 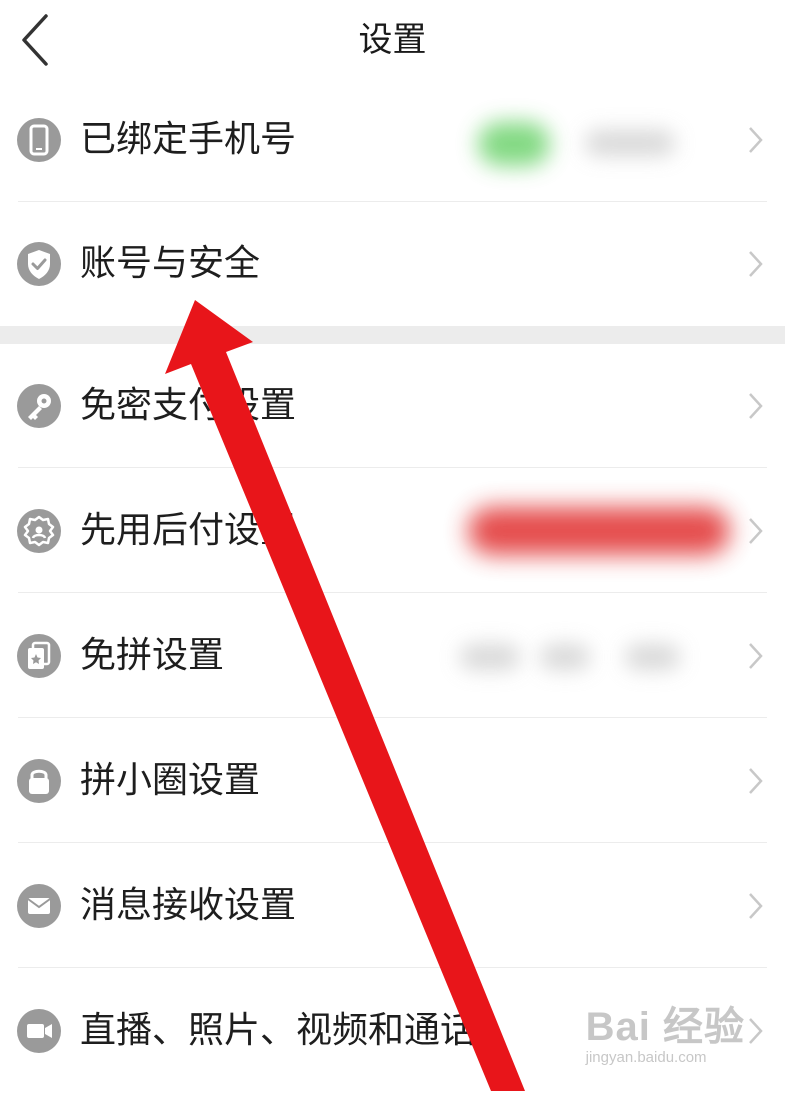 I want to click on settings-item-label: 账号与安全, so click(x=170, y=263).